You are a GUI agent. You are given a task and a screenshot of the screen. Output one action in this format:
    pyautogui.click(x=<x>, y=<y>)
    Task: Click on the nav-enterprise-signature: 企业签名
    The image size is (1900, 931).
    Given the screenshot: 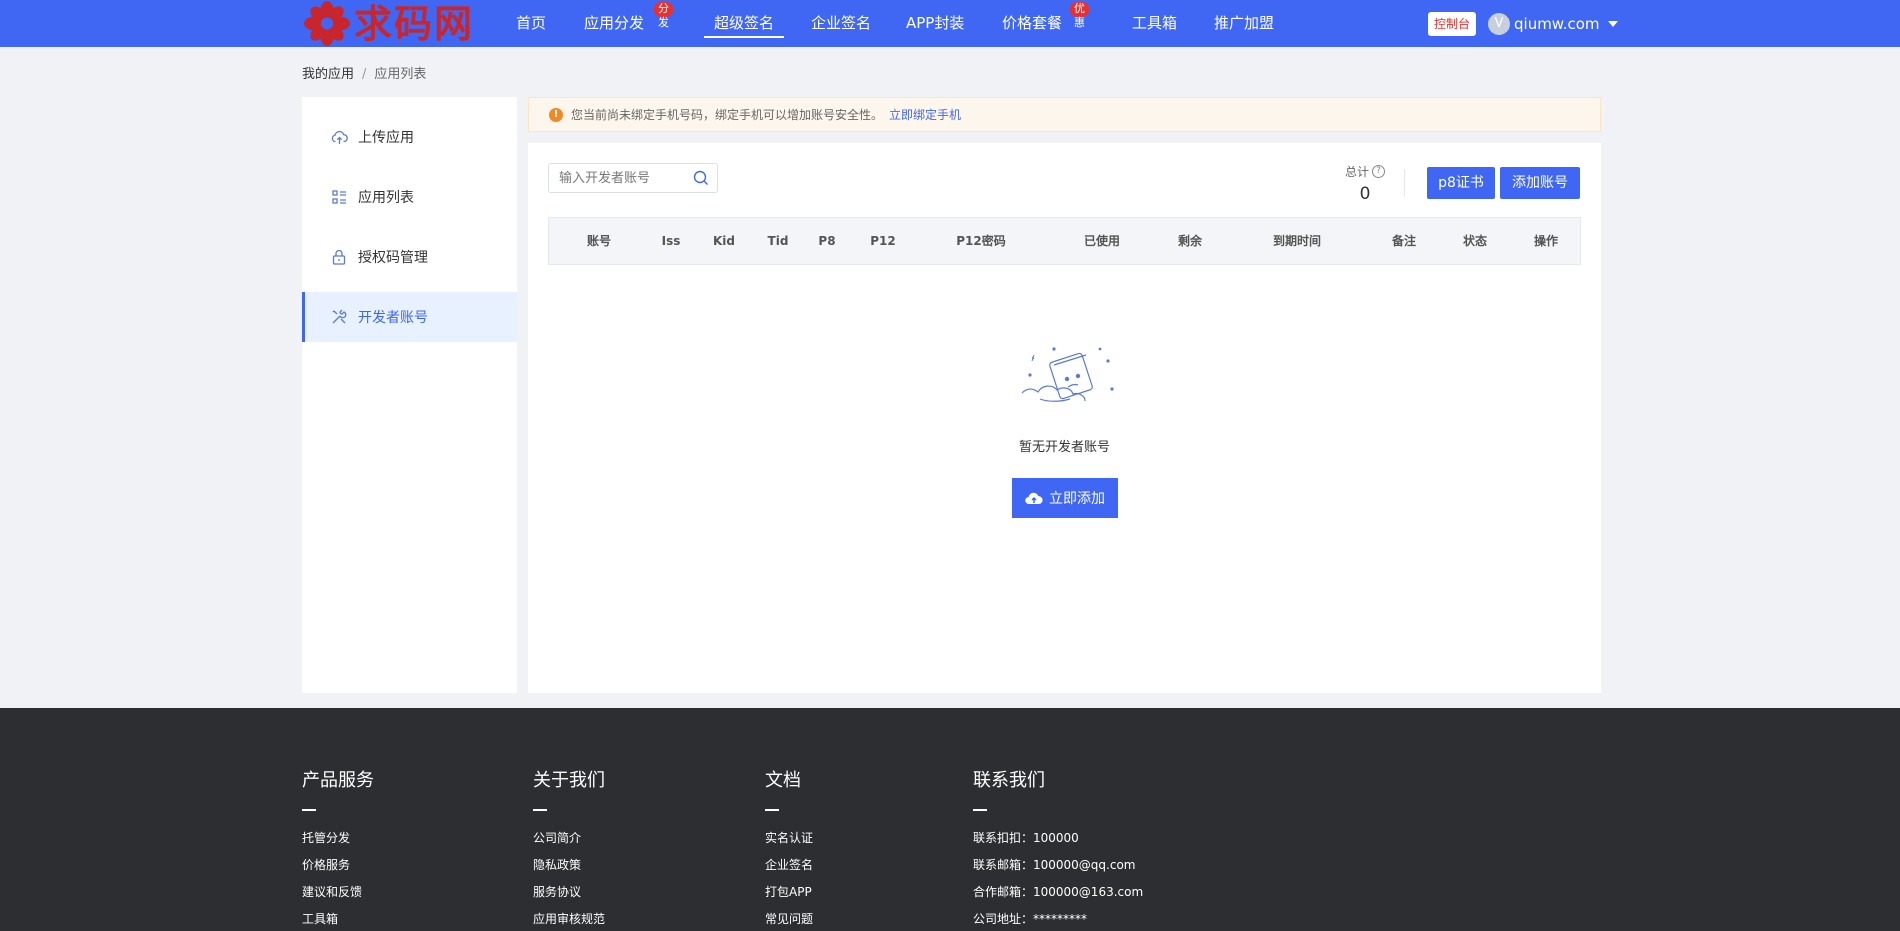 What is the action you would take?
    pyautogui.click(x=841, y=23)
    